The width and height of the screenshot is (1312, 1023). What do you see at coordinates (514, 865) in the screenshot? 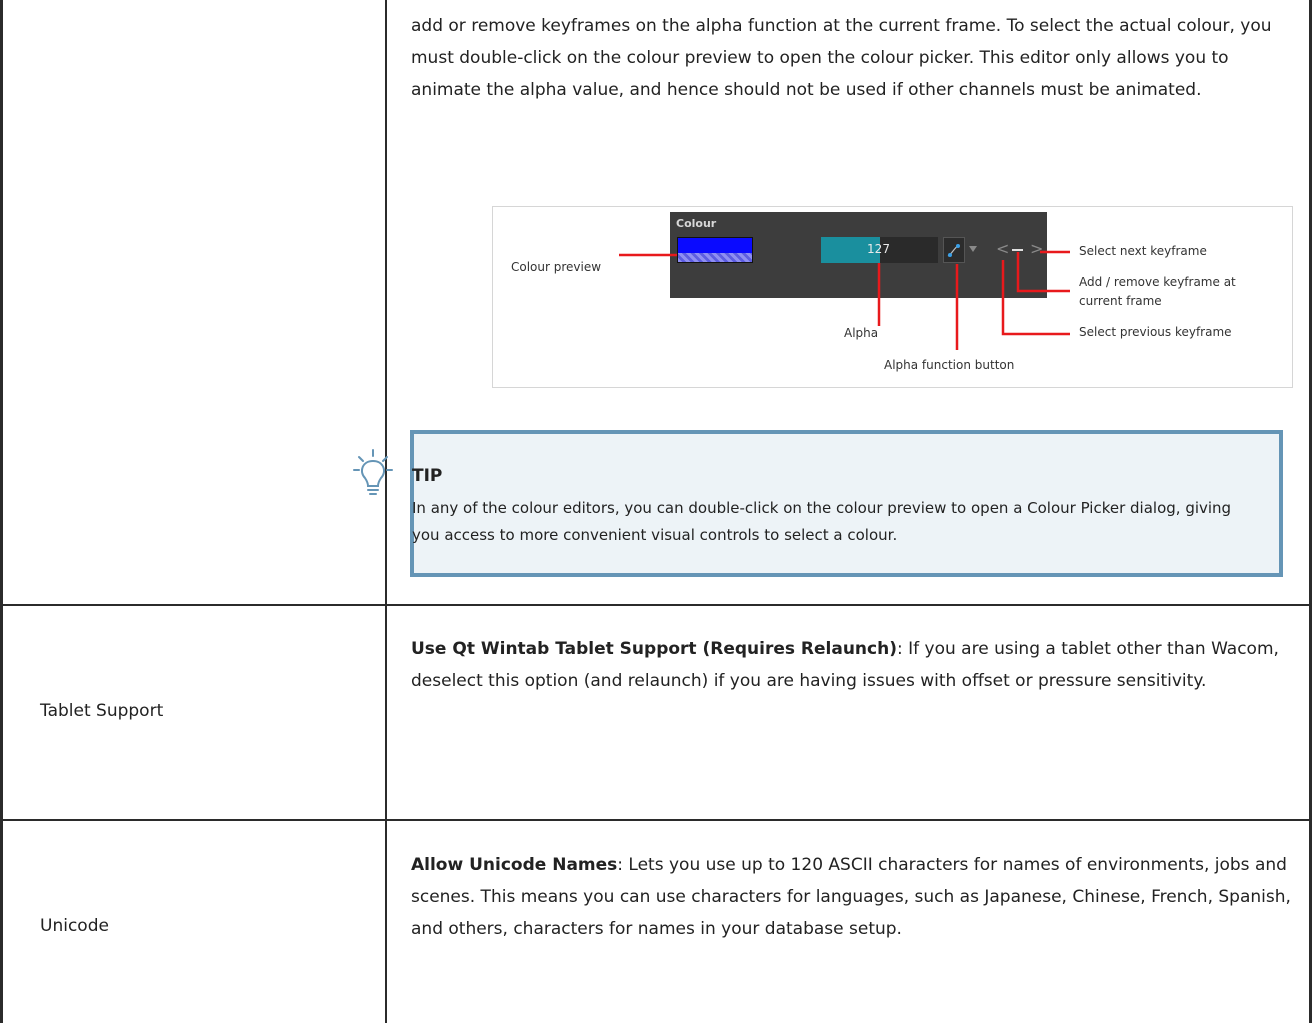
I see `unicode-option-name: Allow Unicode Names` at bounding box center [514, 865].